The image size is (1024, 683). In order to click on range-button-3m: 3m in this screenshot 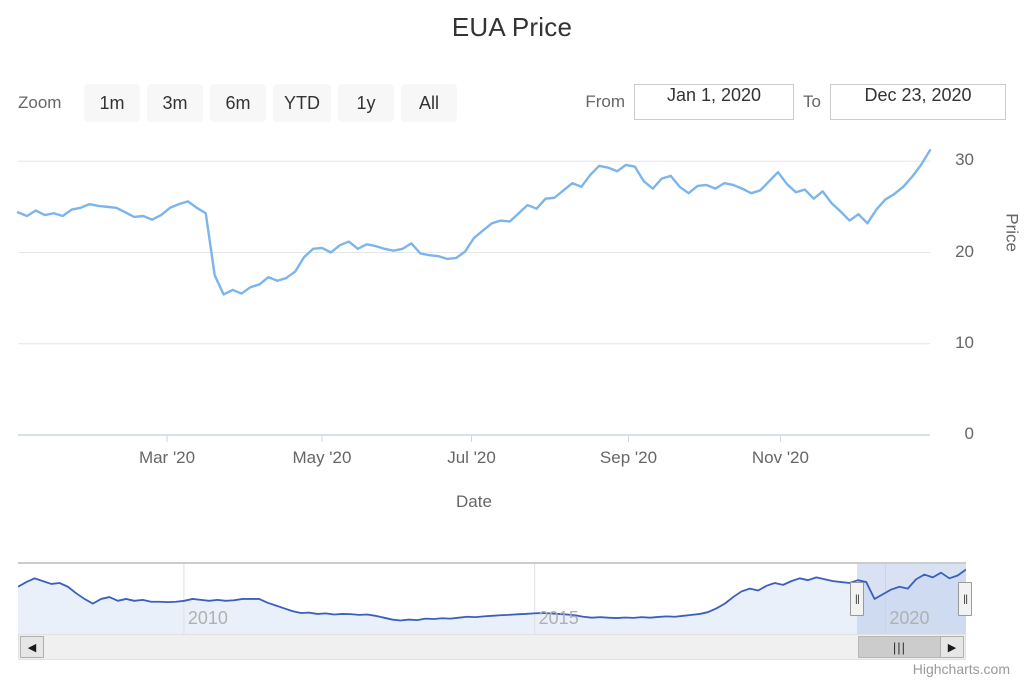, I will do `click(175, 103)`.